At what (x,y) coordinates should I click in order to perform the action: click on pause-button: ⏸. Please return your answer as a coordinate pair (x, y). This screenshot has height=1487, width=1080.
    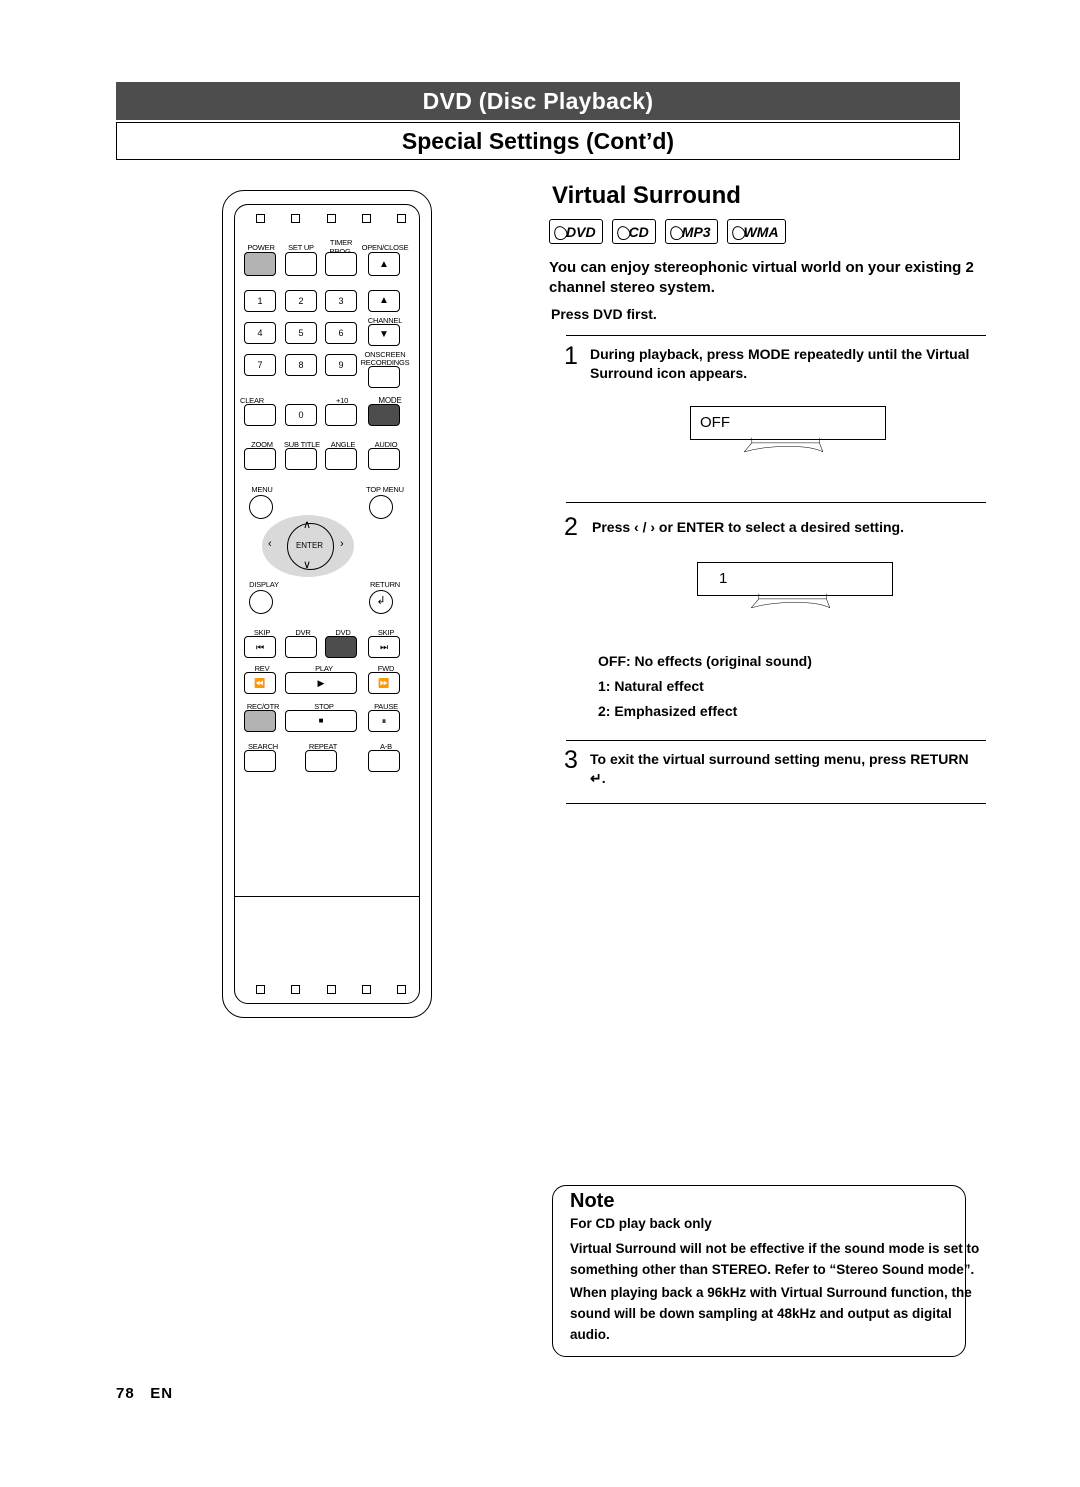
    Looking at the image, I should click on (384, 721).